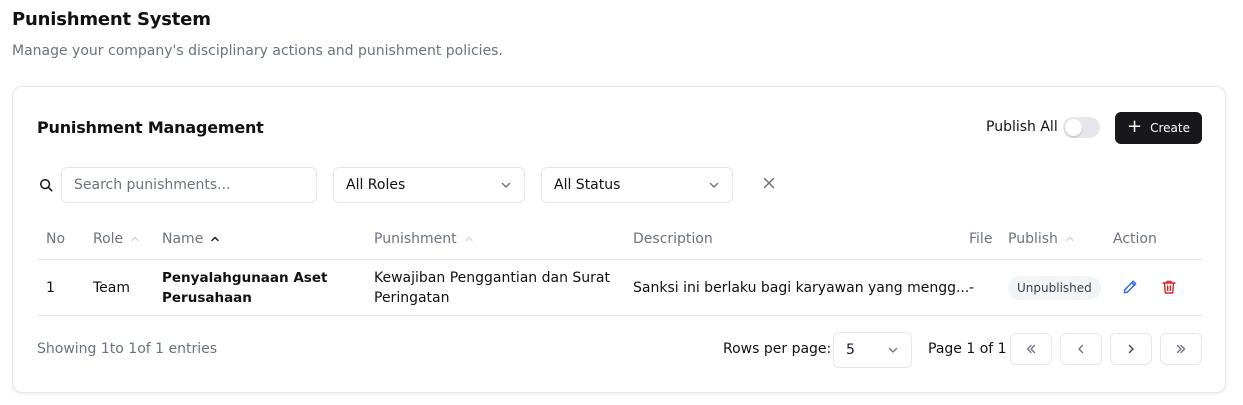 Image resolution: width=1243 pixels, height=405 pixels. Describe the element at coordinates (972, 288) in the screenshot. I see `cell-file: -` at that location.